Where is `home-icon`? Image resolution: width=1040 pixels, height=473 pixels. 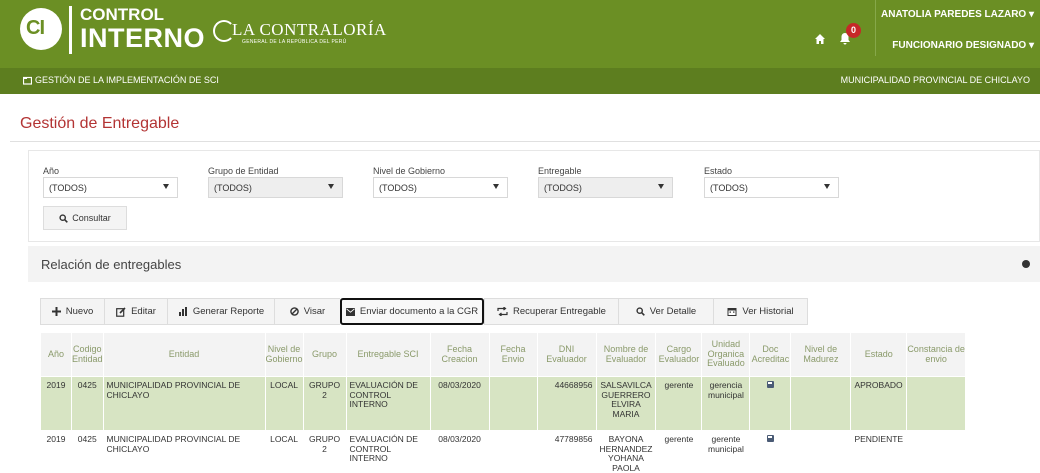 home-icon is located at coordinates (820, 39).